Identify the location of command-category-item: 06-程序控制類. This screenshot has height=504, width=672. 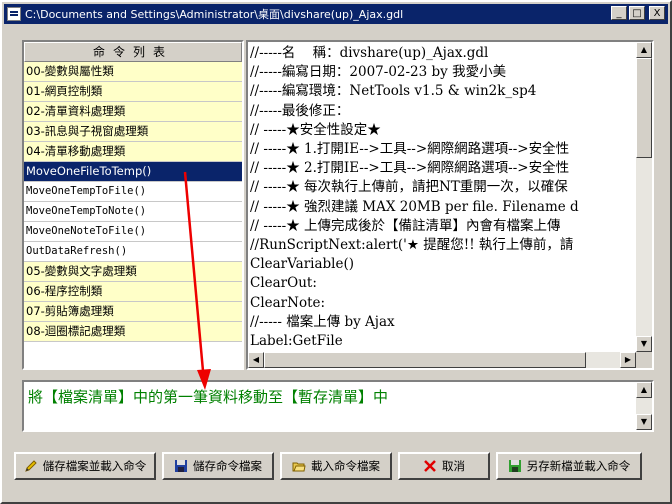
(133, 292).